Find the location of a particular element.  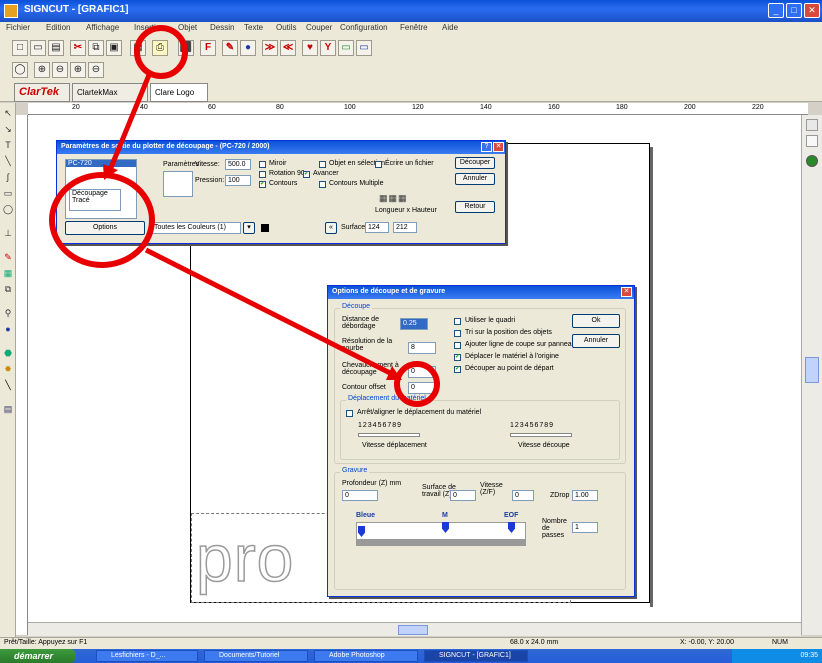

horizontal-scroll-thumb is located at coordinates (413, 630).